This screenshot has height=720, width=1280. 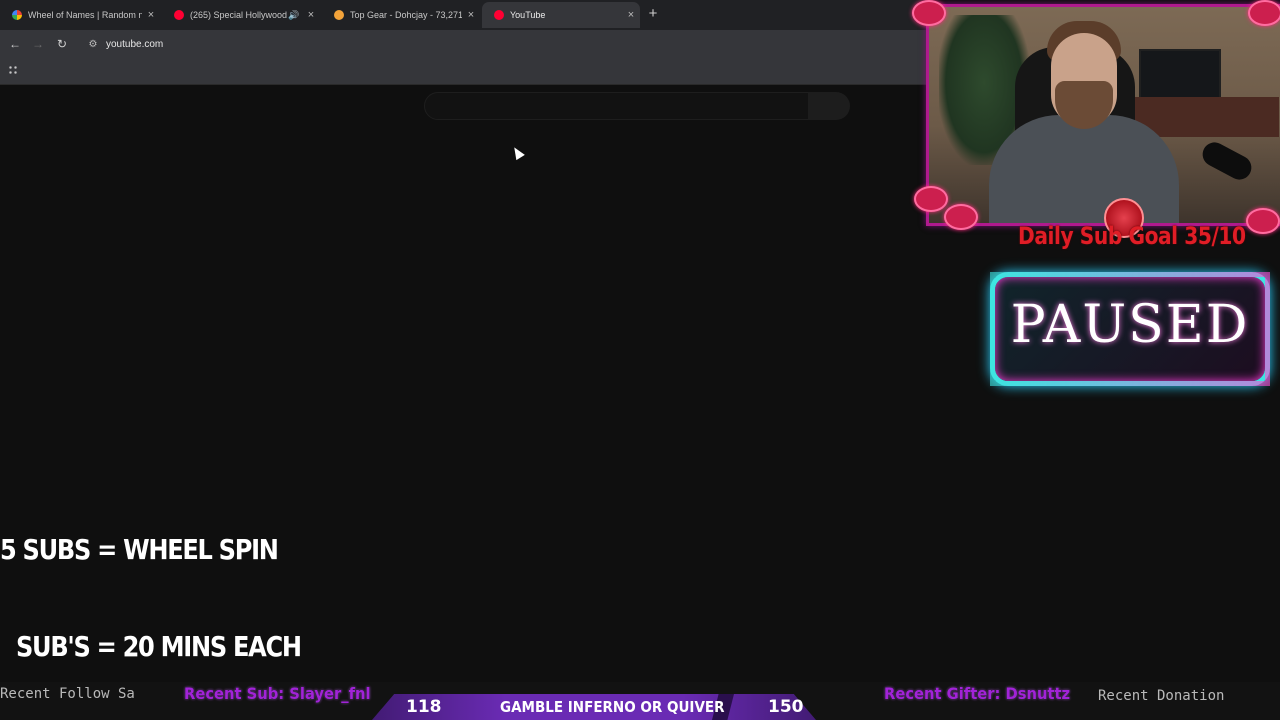 I want to click on browser-toolbar: ← → ↻ ⚙ youtube.com, so click(x=465, y=44).